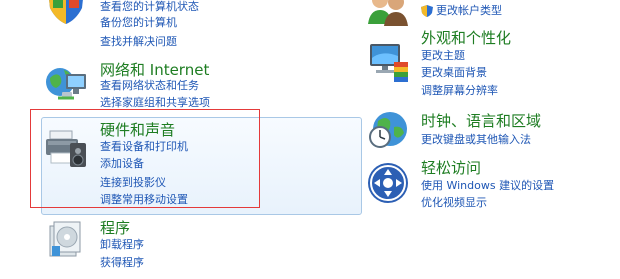 The width and height of the screenshot is (620, 279). Describe the element at coordinates (138, 42) in the screenshot. I see `find-fix-problems-link: 查找并解决问题` at that location.